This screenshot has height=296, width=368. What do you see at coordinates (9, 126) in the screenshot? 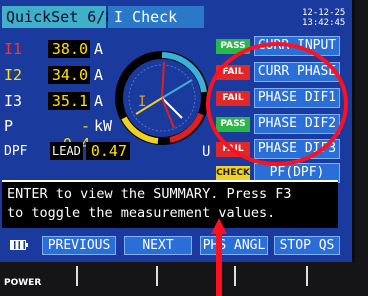
I see `p-label: P` at bounding box center [9, 126].